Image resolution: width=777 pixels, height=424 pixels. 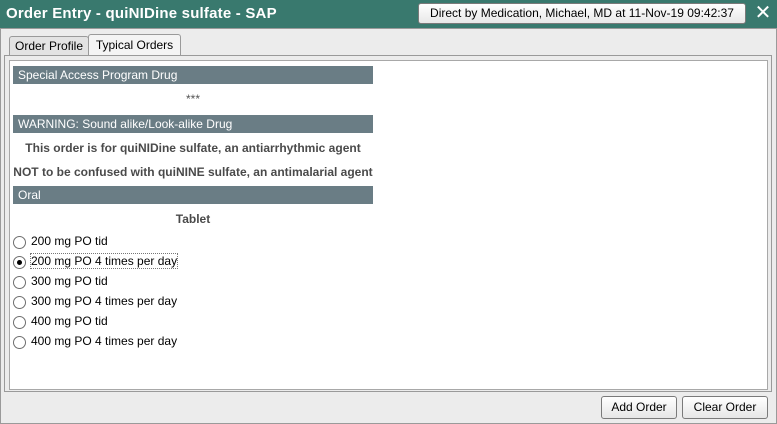 I want to click on order-option-radio: 400 mg PO tid, so click(x=143, y=322).